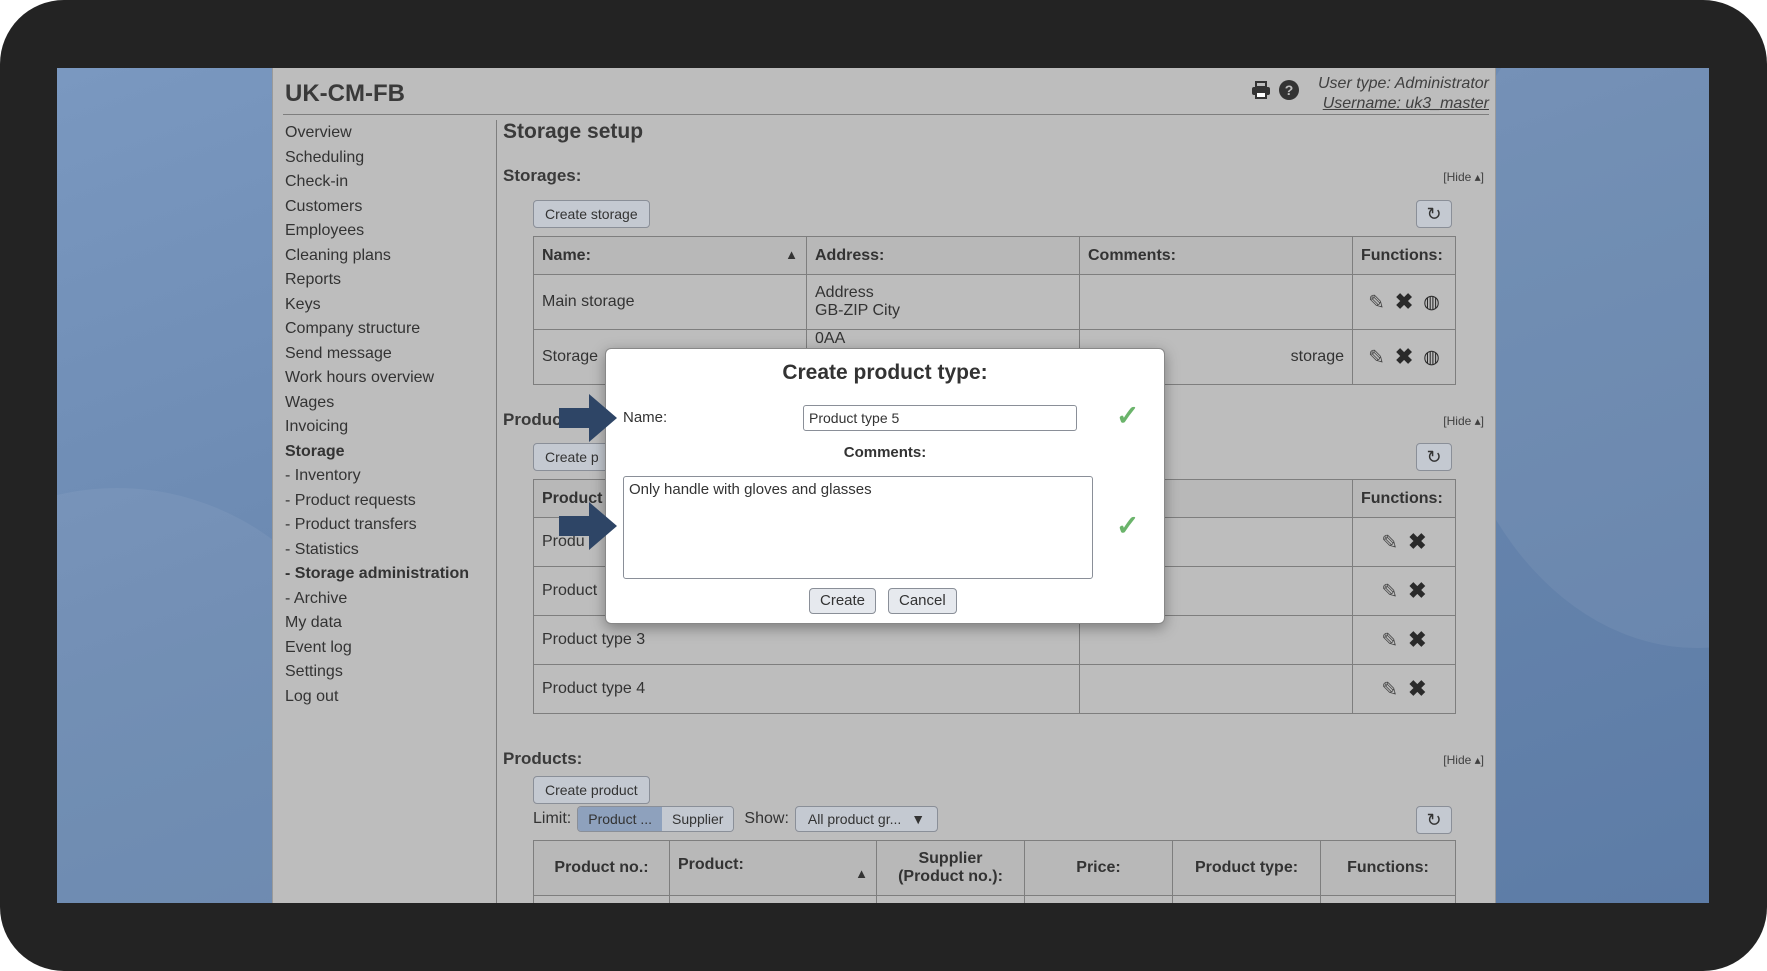  What do you see at coordinates (385, 207) in the screenshot?
I see `sidebar-item-customers: Customers` at bounding box center [385, 207].